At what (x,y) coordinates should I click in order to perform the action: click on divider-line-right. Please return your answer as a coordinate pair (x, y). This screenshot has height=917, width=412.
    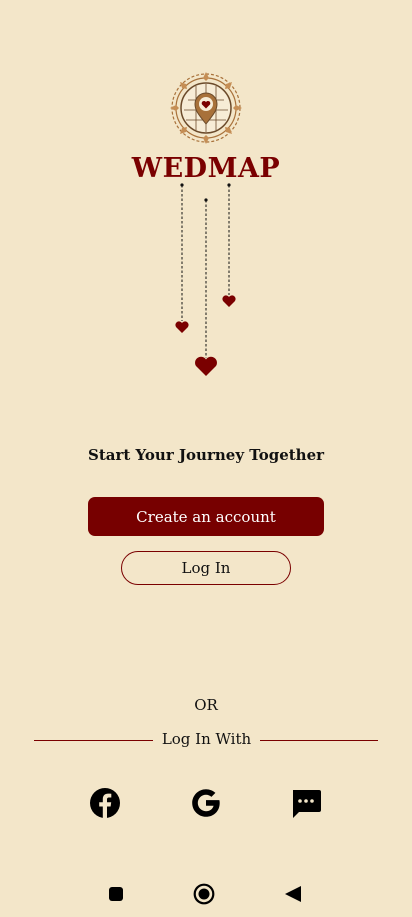
    Looking at the image, I should click on (319, 741).